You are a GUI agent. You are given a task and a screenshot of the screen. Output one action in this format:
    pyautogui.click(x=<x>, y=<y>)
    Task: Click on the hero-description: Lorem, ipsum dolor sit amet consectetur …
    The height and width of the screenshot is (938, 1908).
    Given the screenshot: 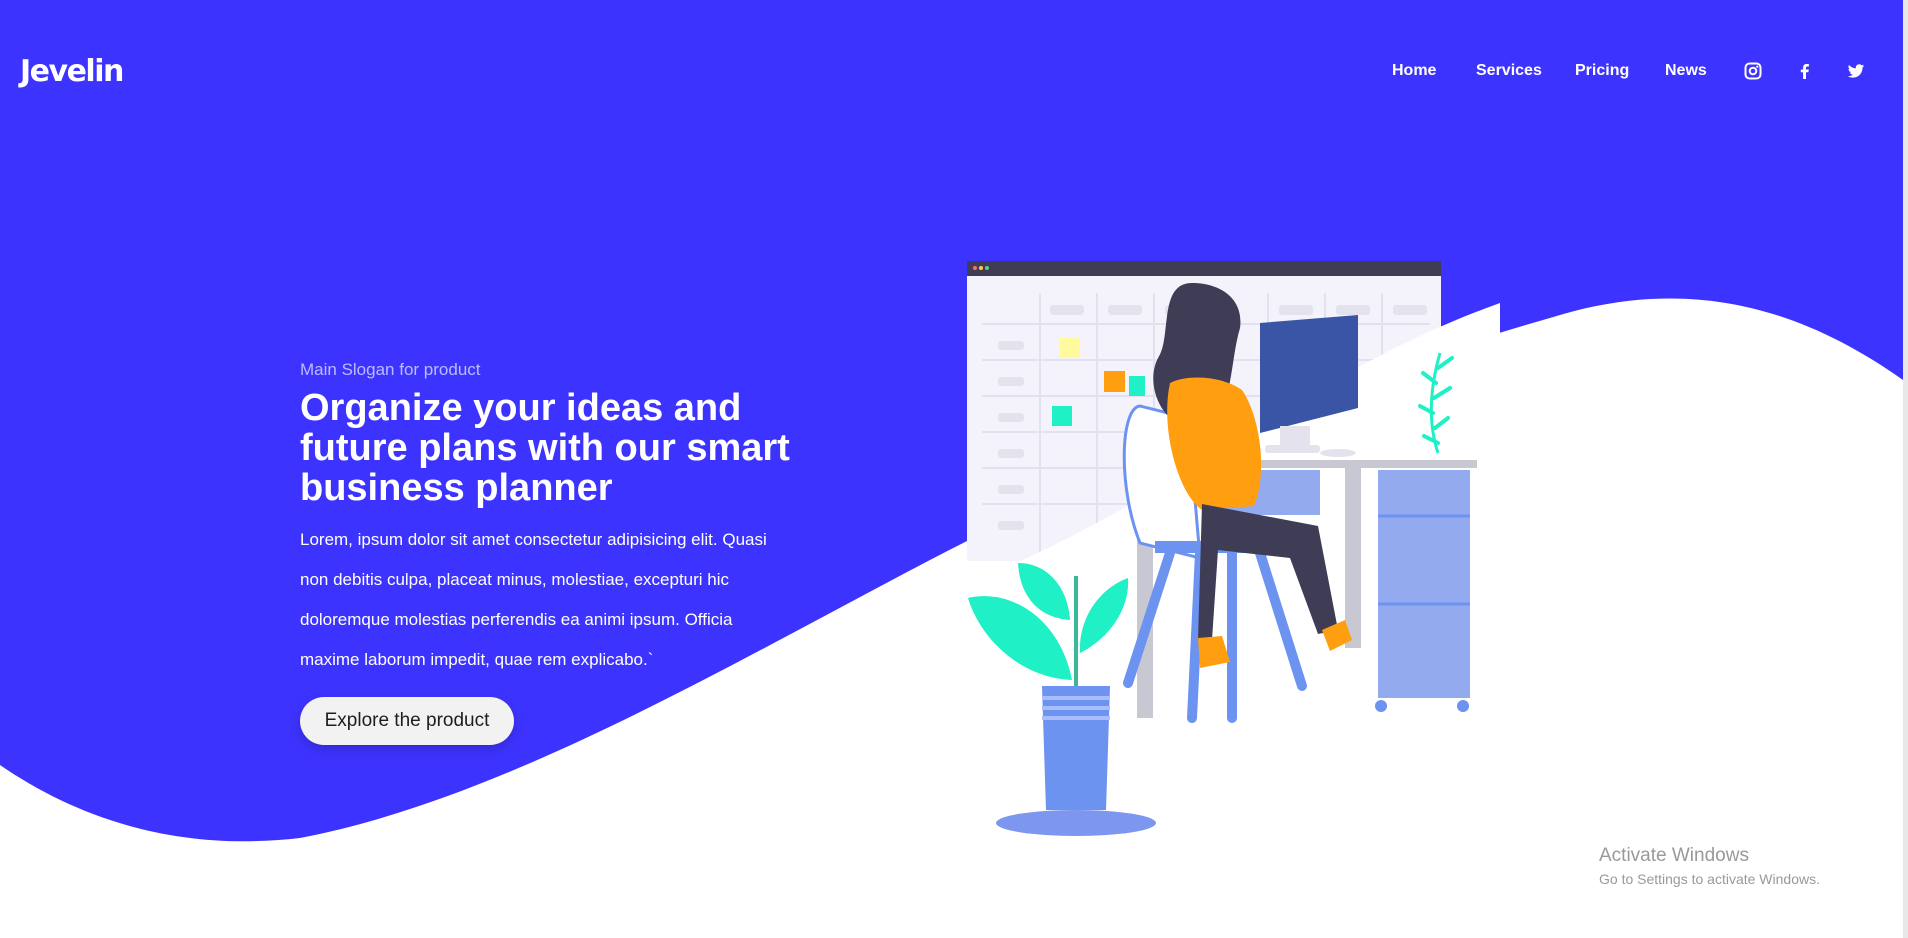 What is the action you would take?
    pyautogui.click(x=533, y=599)
    